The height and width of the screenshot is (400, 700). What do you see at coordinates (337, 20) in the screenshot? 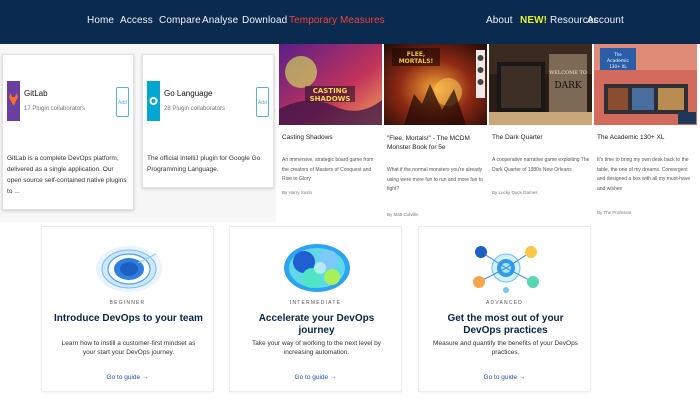
I see `nav-temporary-measures: Temporary Measures` at bounding box center [337, 20].